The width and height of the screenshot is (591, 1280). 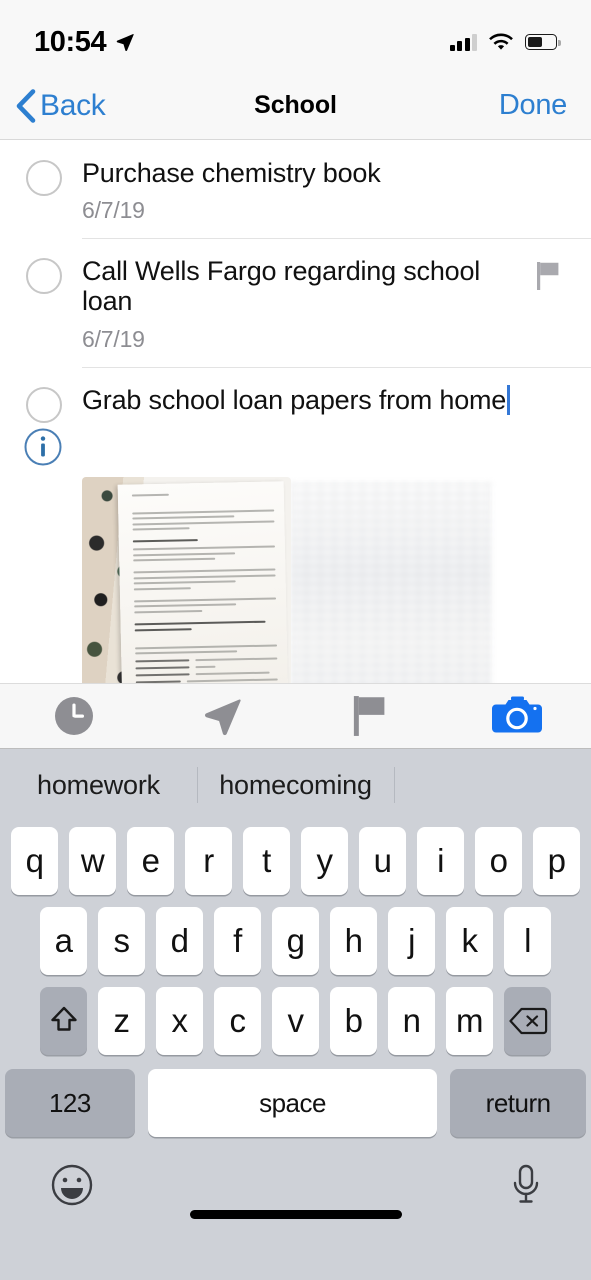 I want to click on key-k: k, so click(x=469, y=941).